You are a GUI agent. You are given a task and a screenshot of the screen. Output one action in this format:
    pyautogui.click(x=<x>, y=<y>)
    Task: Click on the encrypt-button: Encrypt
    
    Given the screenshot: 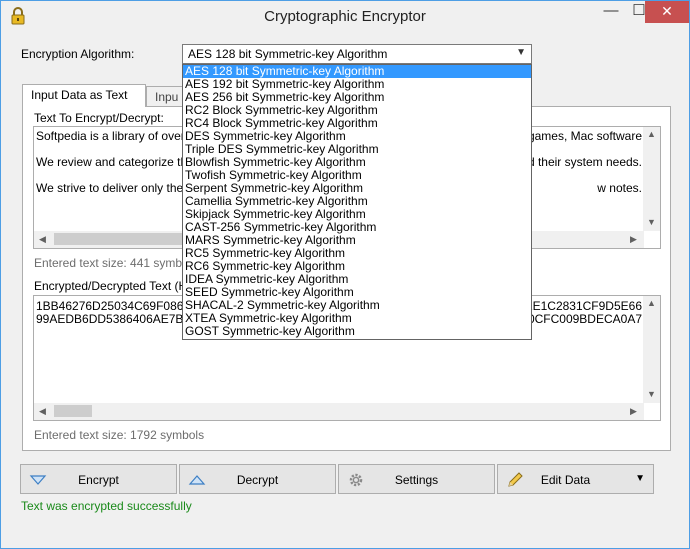 What is the action you would take?
    pyautogui.click(x=98, y=479)
    